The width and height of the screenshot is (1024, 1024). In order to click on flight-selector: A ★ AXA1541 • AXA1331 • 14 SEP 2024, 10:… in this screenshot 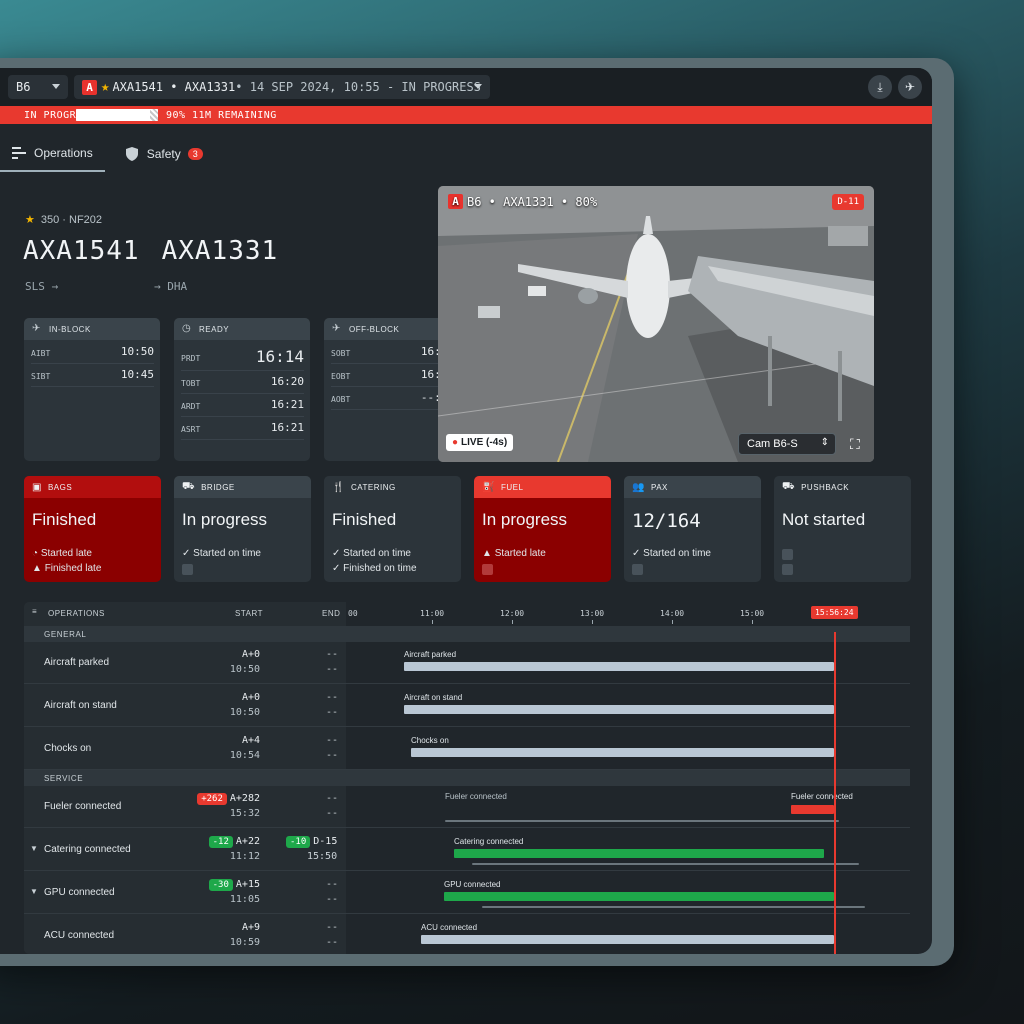, I will do `click(282, 87)`.